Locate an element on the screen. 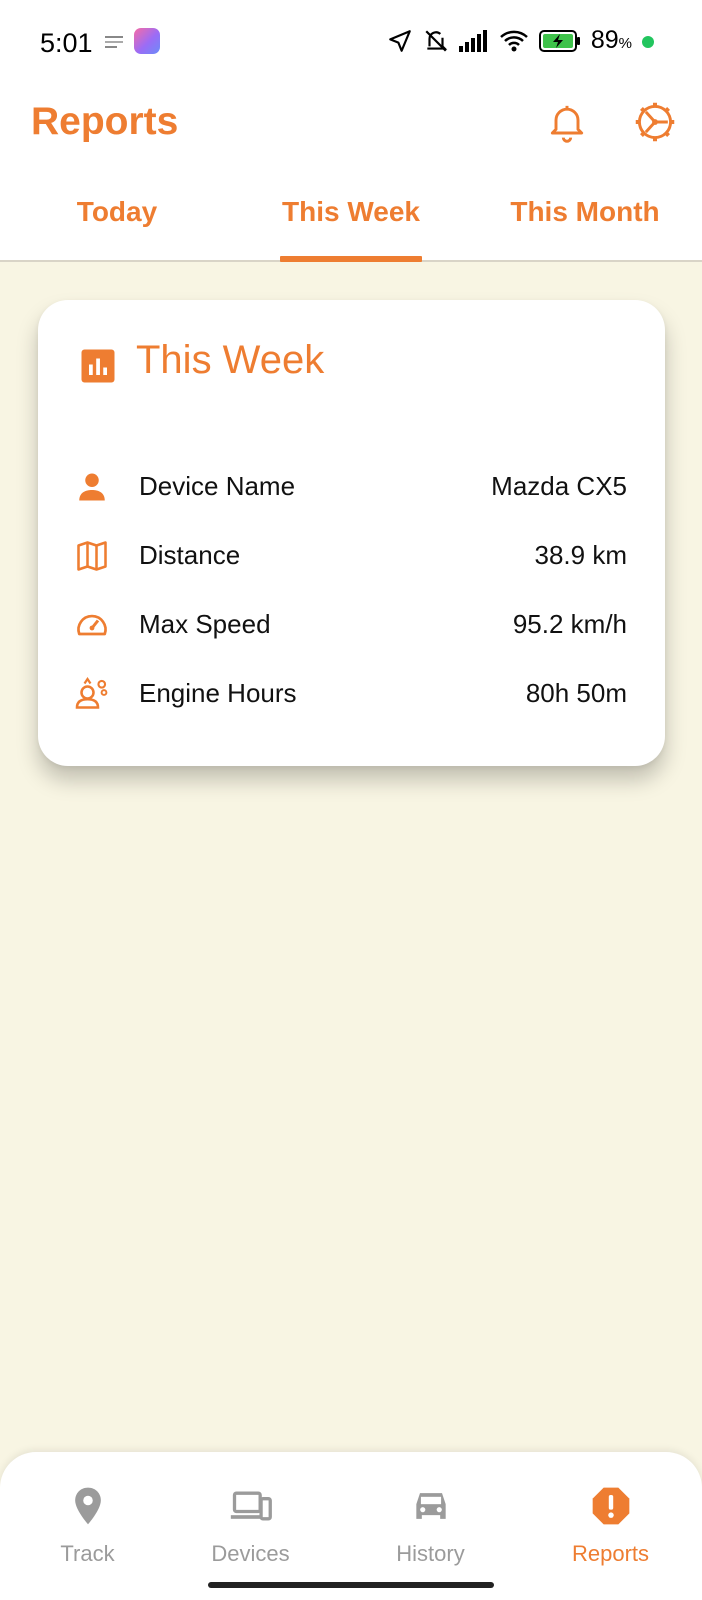 The width and height of the screenshot is (702, 1600). signal-icon is located at coordinates (472, 40).